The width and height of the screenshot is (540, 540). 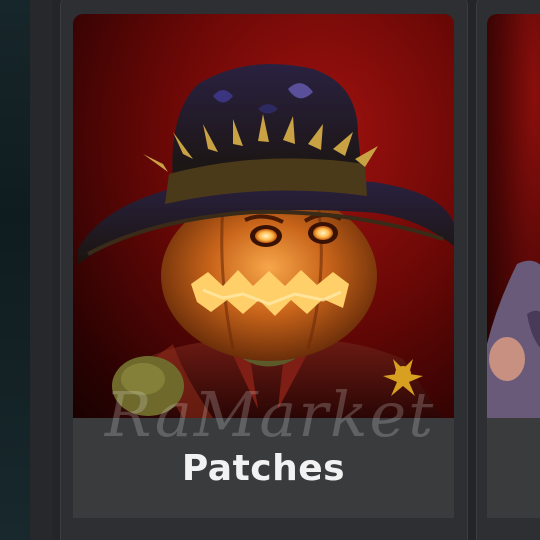 I want to click on grid-gutter, so click(x=41, y=270).